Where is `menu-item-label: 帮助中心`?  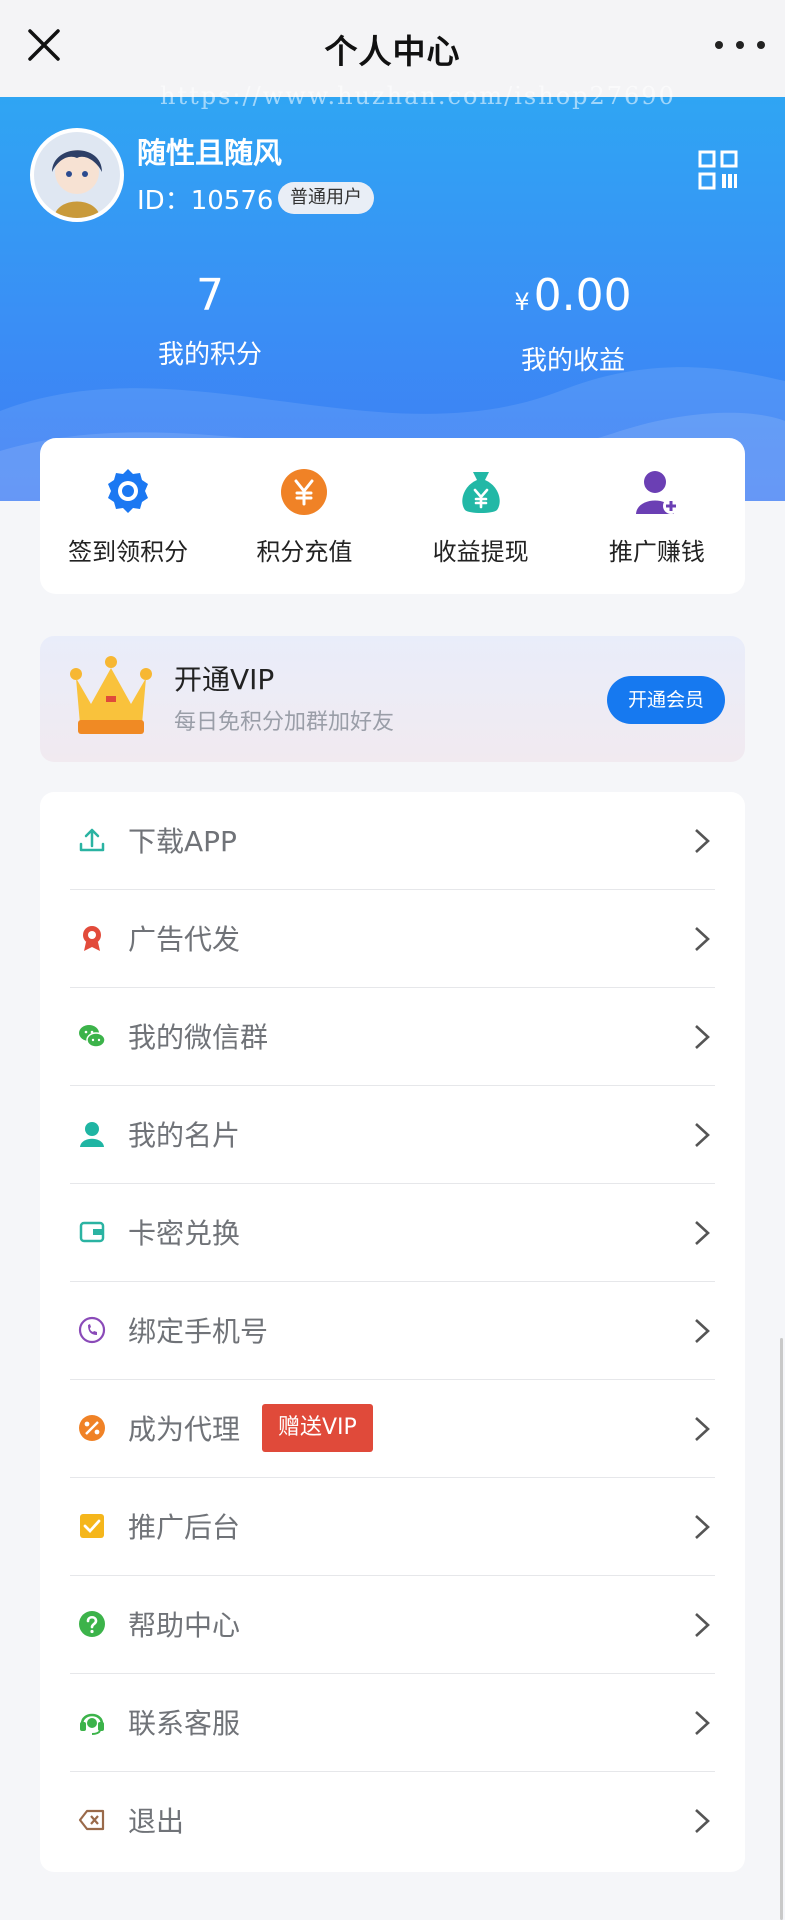 menu-item-label: 帮助中心 is located at coordinates (184, 1625).